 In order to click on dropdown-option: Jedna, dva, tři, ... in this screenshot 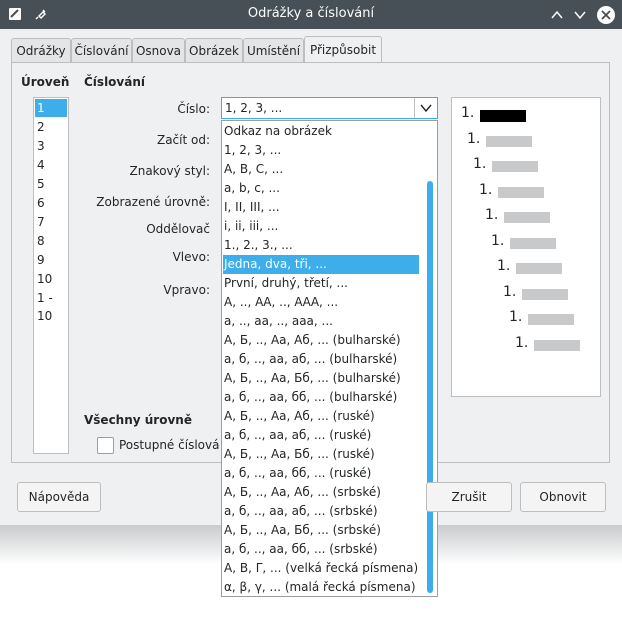, I will do `click(321, 264)`.